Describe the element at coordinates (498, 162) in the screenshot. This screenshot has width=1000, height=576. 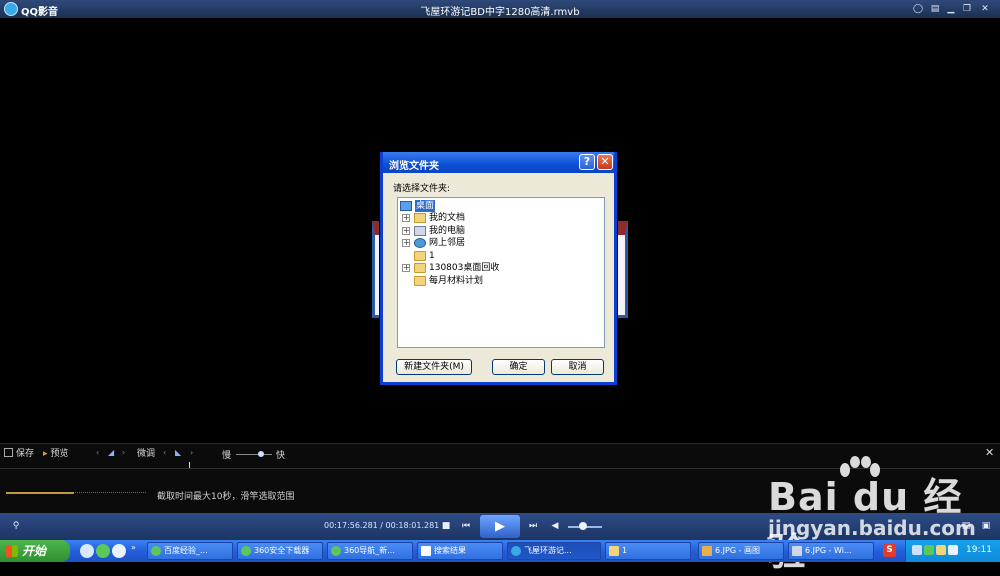
I see `dialog-title-bar: 浏览文件夹 ? ✕` at that location.